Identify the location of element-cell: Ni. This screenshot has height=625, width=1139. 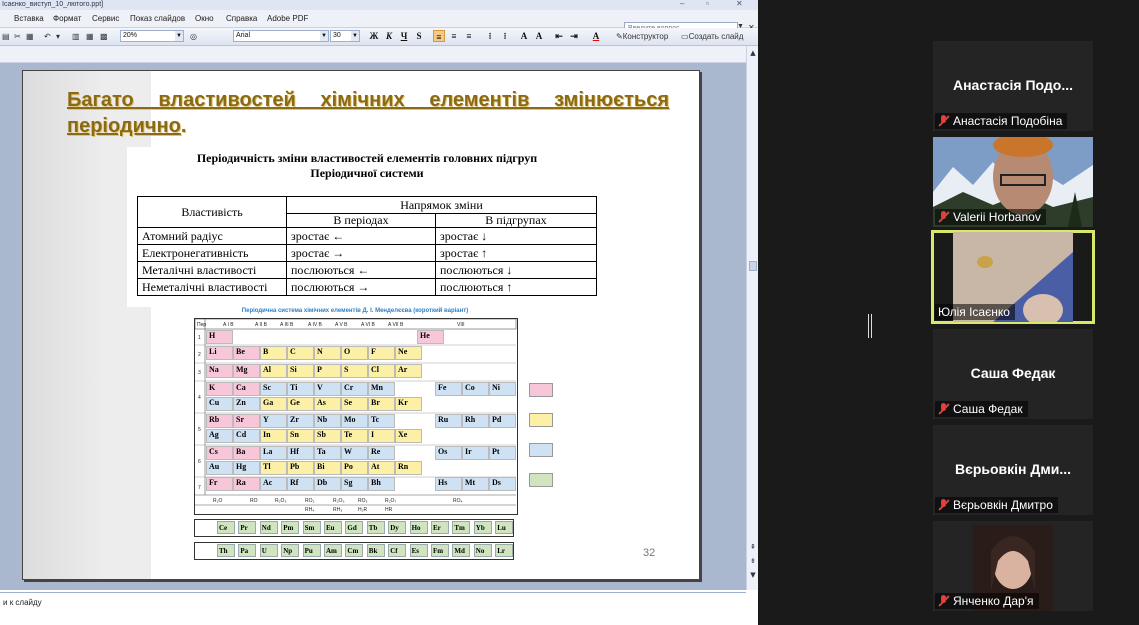
(502, 389).